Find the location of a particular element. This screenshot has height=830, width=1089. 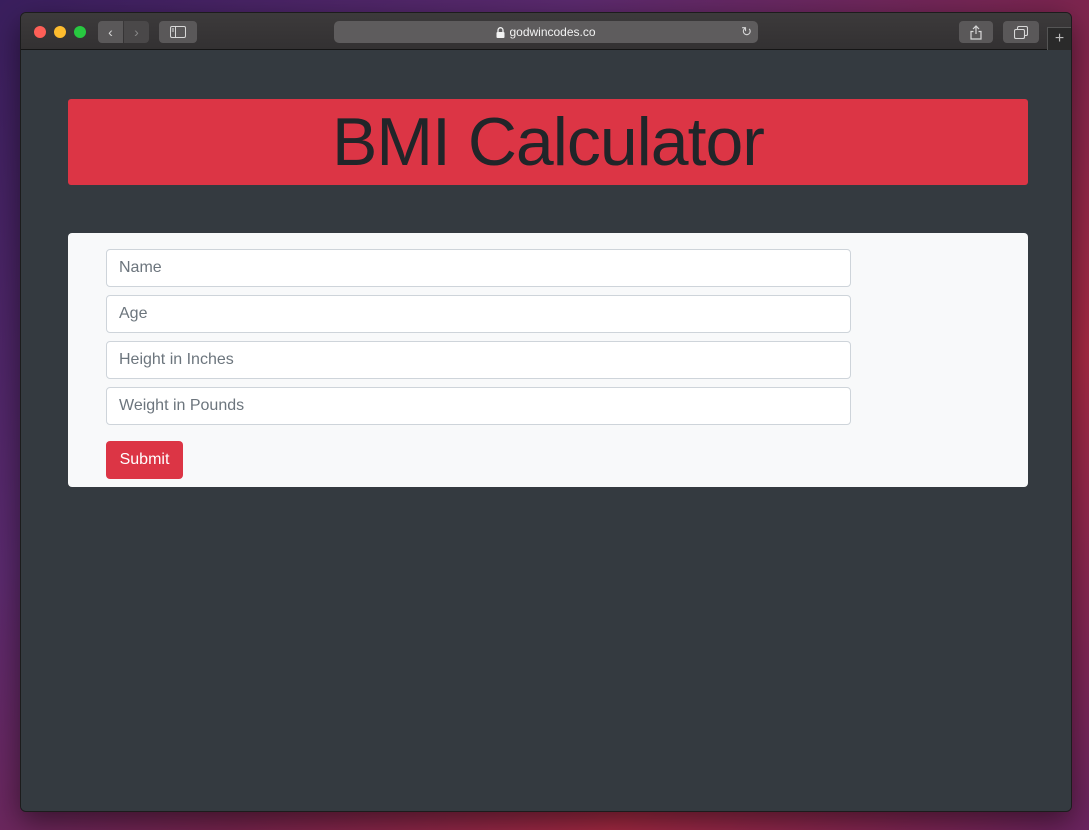

tab-overview-button is located at coordinates (1021, 32).